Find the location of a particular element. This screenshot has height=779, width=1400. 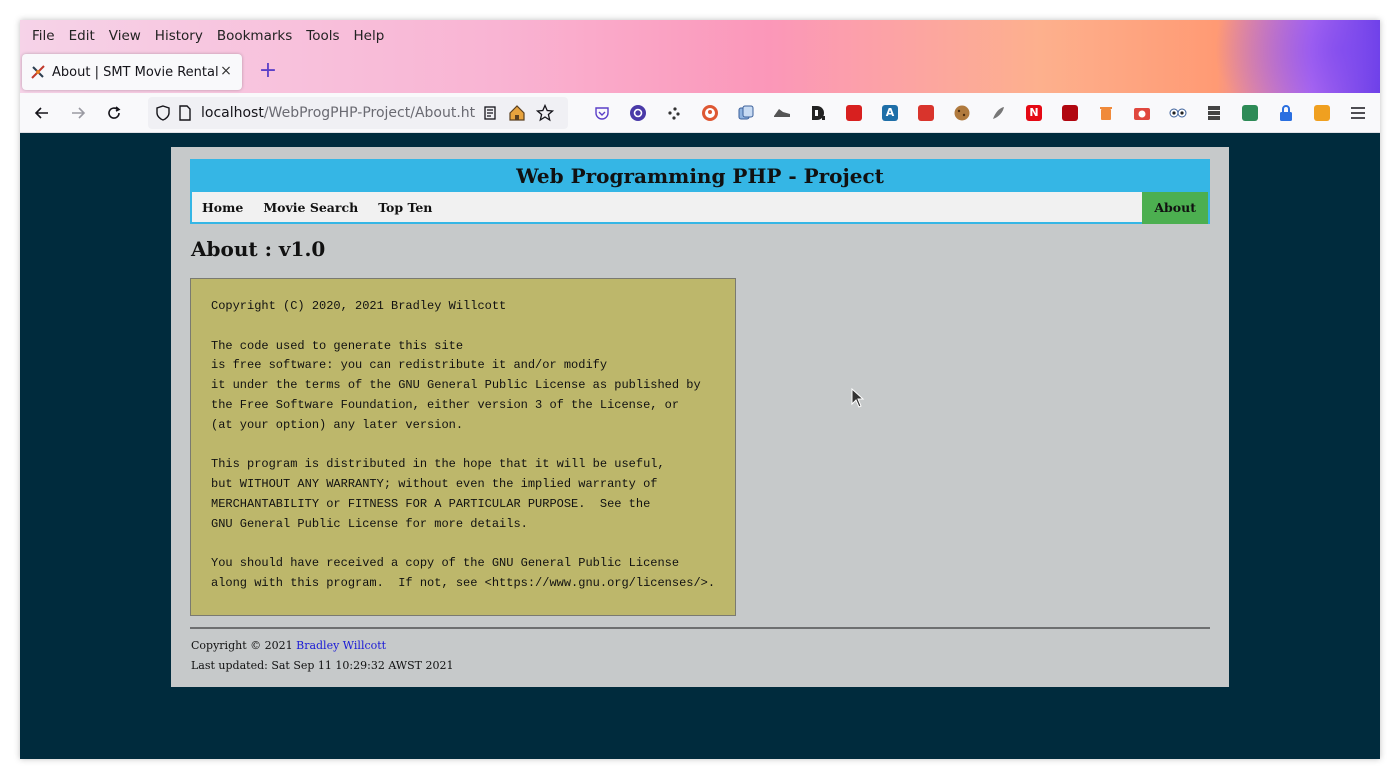

page-icon is located at coordinates (185, 113).